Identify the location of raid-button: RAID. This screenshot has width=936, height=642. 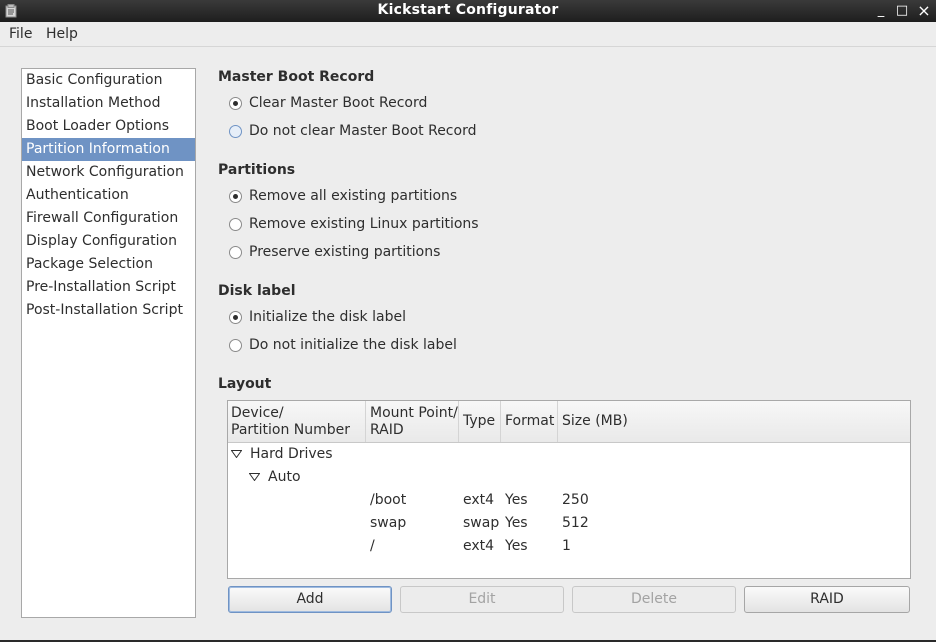
(827, 599).